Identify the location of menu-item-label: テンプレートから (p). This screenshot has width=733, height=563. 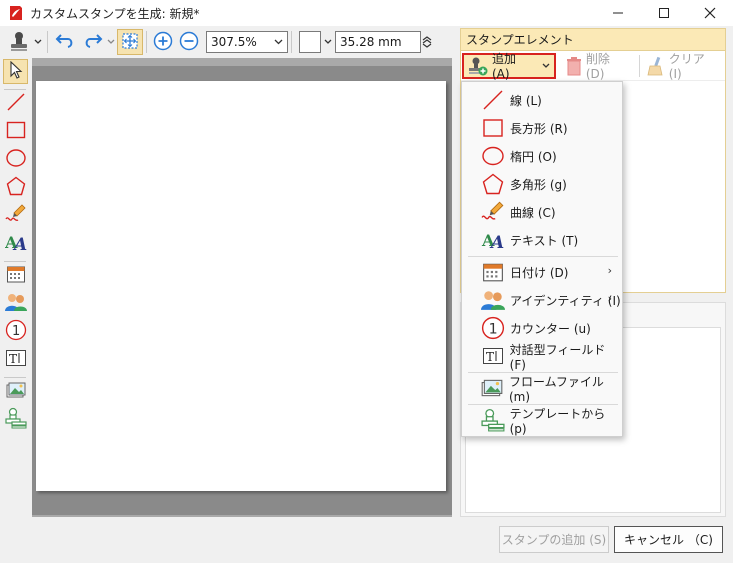
(557, 421).